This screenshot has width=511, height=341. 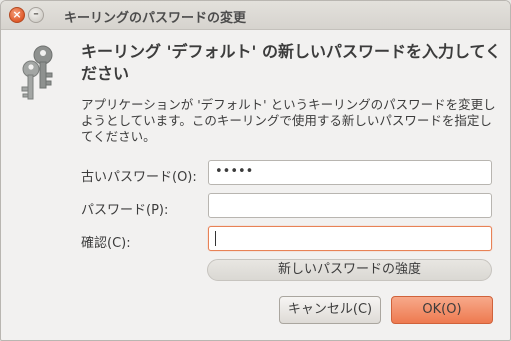 I want to click on password-label: パスワード(P):, so click(x=125, y=210).